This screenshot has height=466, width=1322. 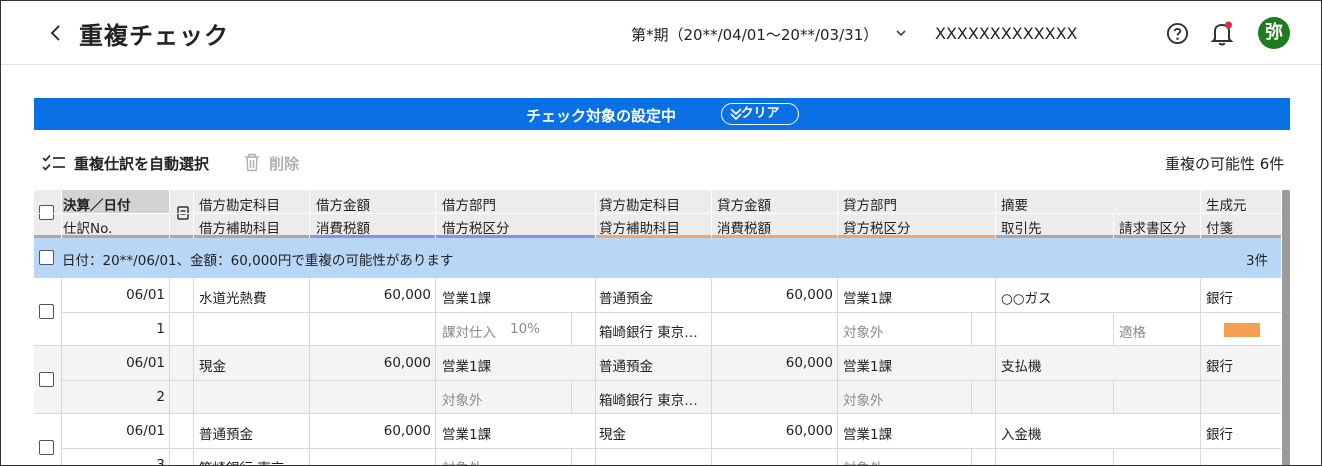 What do you see at coordinates (639, 204) in the screenshot?
I see `header-credit-account: 貸方勘定科目` at bounding box center [639, 204].